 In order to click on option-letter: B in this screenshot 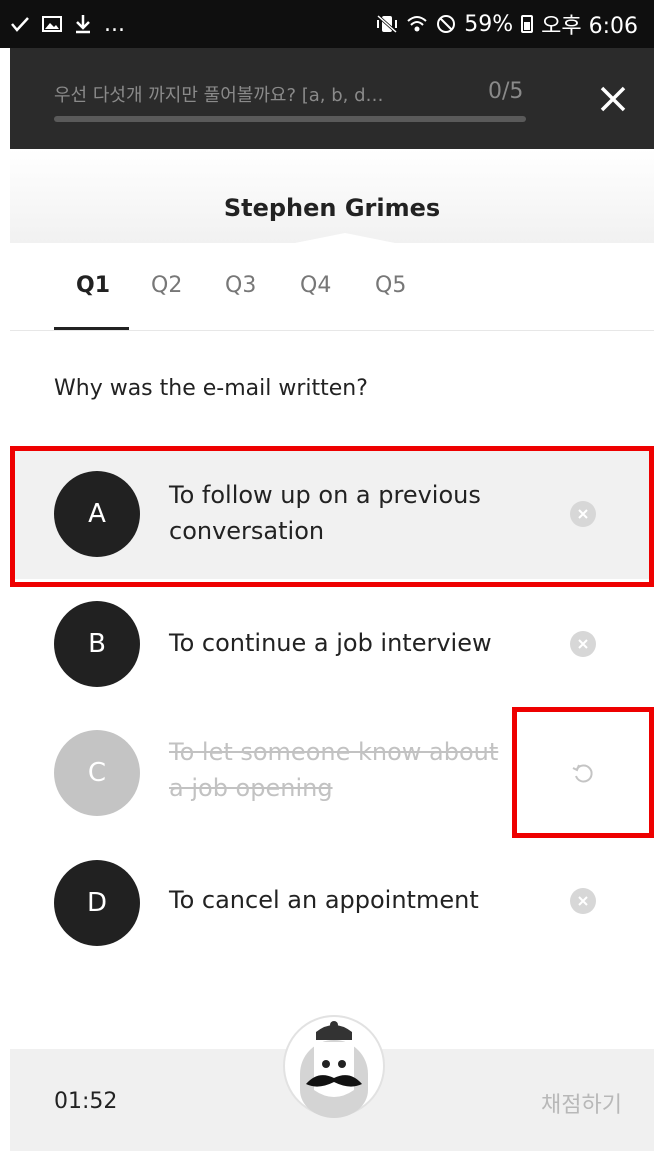, I will do `click(97, 644)`.